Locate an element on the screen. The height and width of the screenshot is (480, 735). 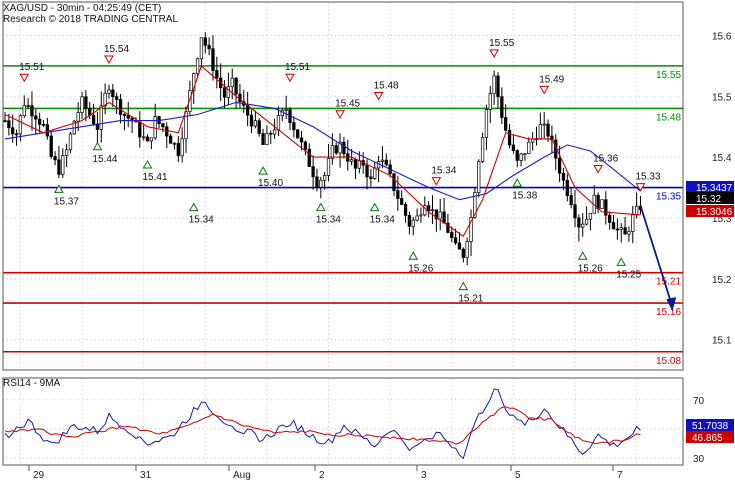
swing-high-label: 15.36 is located at coordinates (605, 158).